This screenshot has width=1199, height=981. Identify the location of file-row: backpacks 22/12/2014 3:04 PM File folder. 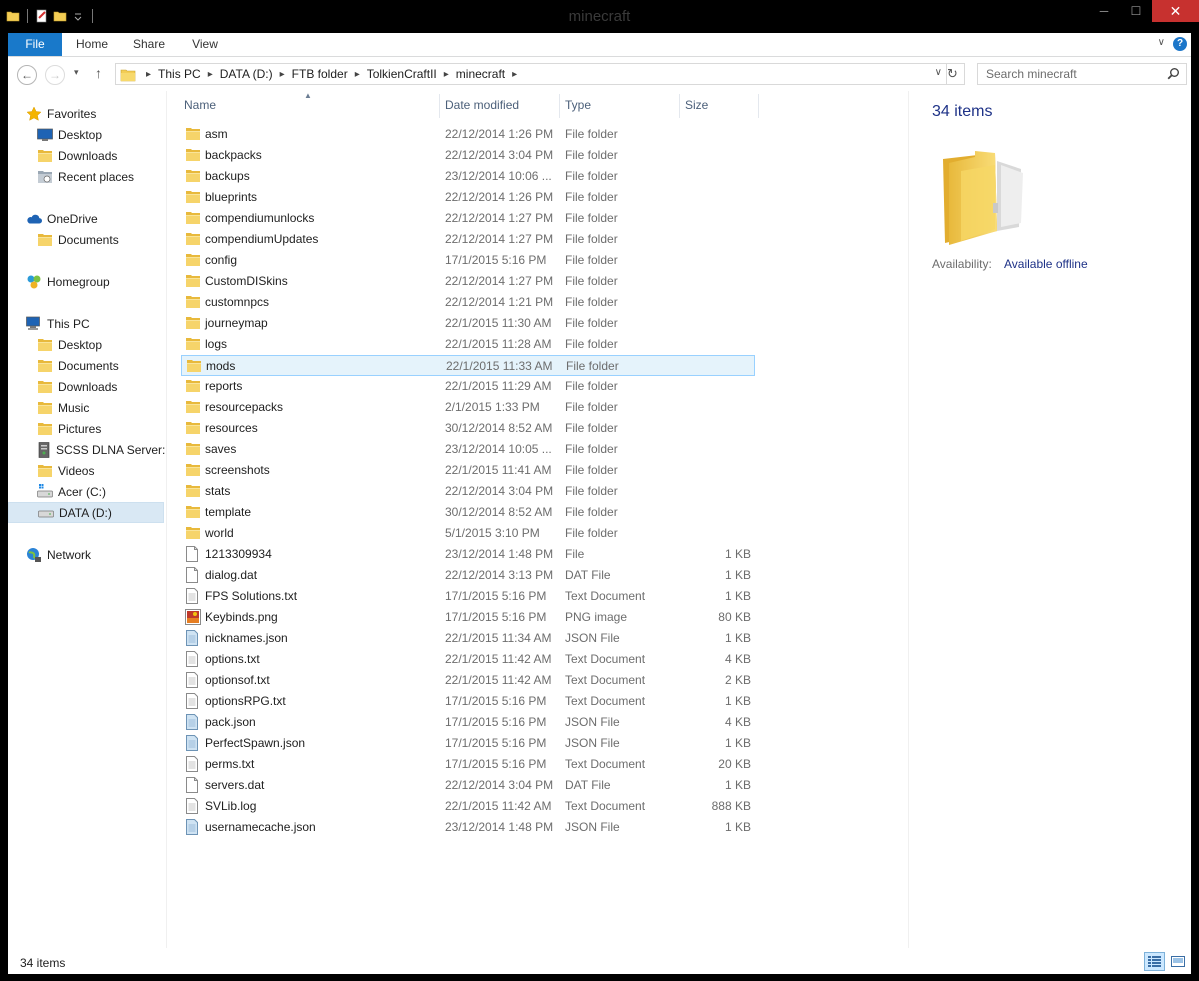
(468, 155).